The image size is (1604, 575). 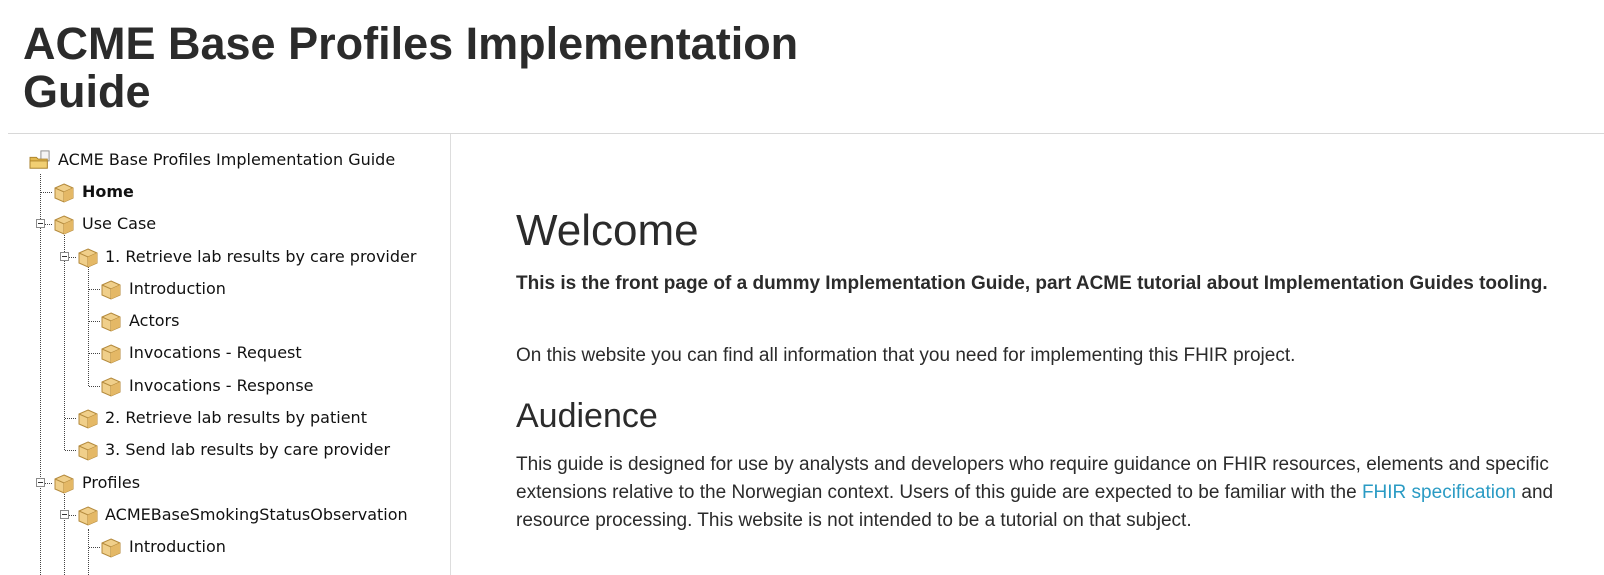 I want to click on sidebar-item-label: Invocations - Request, so click(x=215, y=353).